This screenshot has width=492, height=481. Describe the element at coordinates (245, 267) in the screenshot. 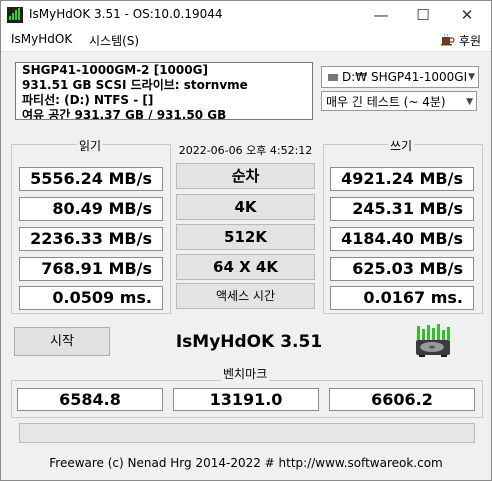

I see `label-64x4k: 64 X 4K` at that location.